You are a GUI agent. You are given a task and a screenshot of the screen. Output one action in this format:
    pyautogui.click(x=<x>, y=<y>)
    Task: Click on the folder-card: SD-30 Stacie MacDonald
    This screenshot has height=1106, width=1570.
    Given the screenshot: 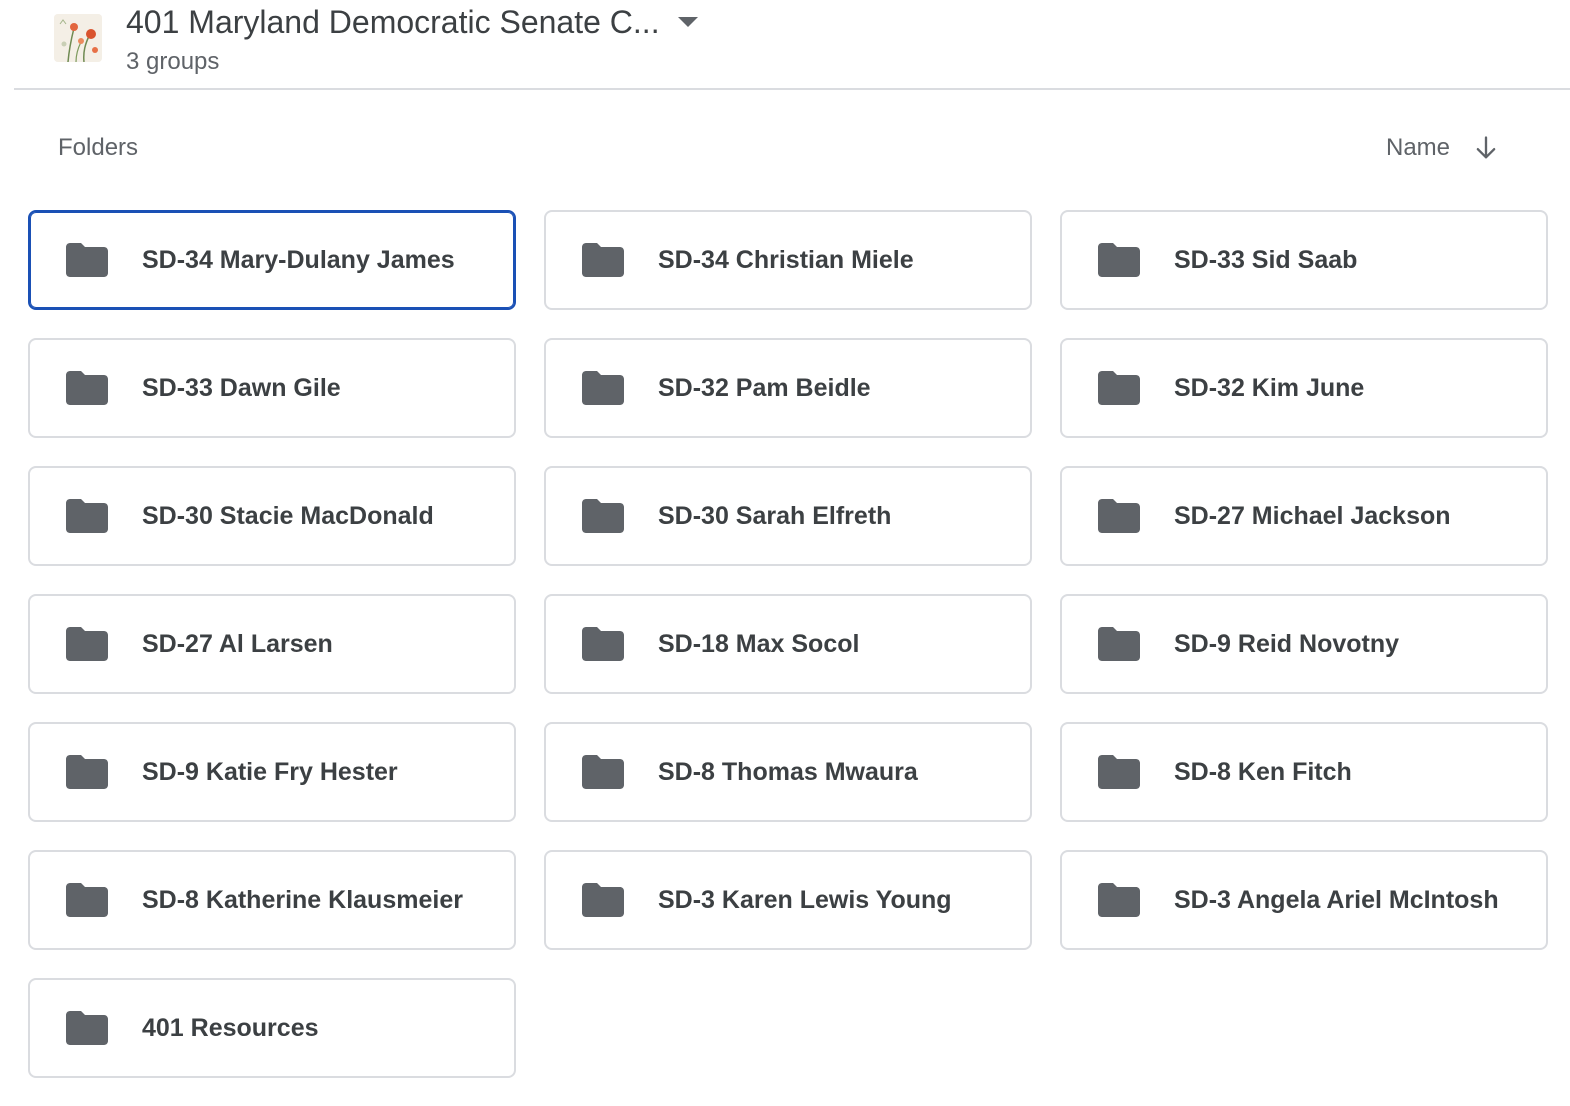 What is the action you would take?
    pyautogui.click(x=272, y=516)
    